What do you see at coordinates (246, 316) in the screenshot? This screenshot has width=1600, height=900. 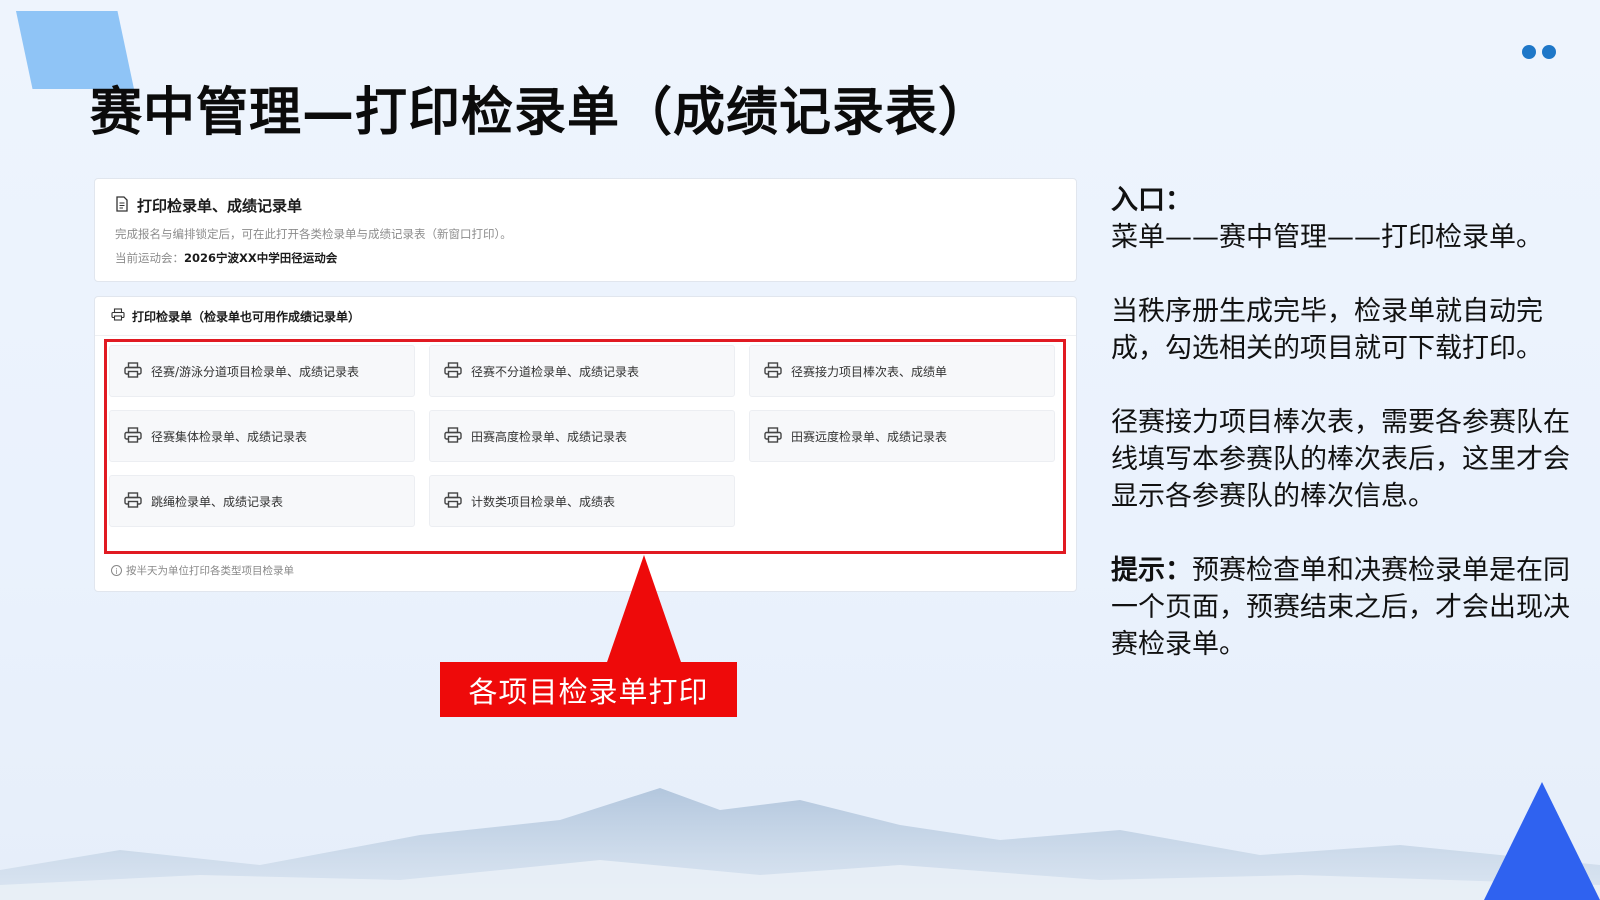 I see `print-checklist-header-text: 打印检录单（检录单也可用作成绩记录单）` at bounding box center [246, 316].